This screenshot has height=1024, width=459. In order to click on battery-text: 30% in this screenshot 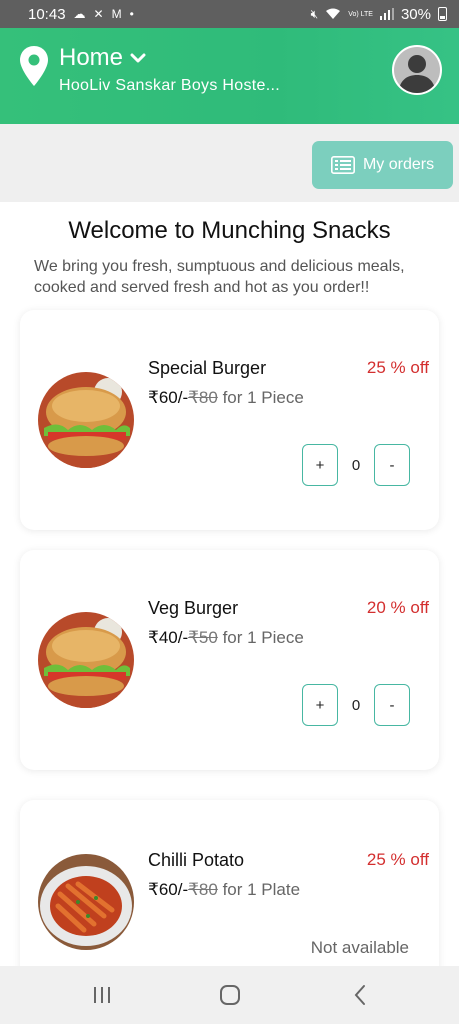, I will do `click(415, 14)`.